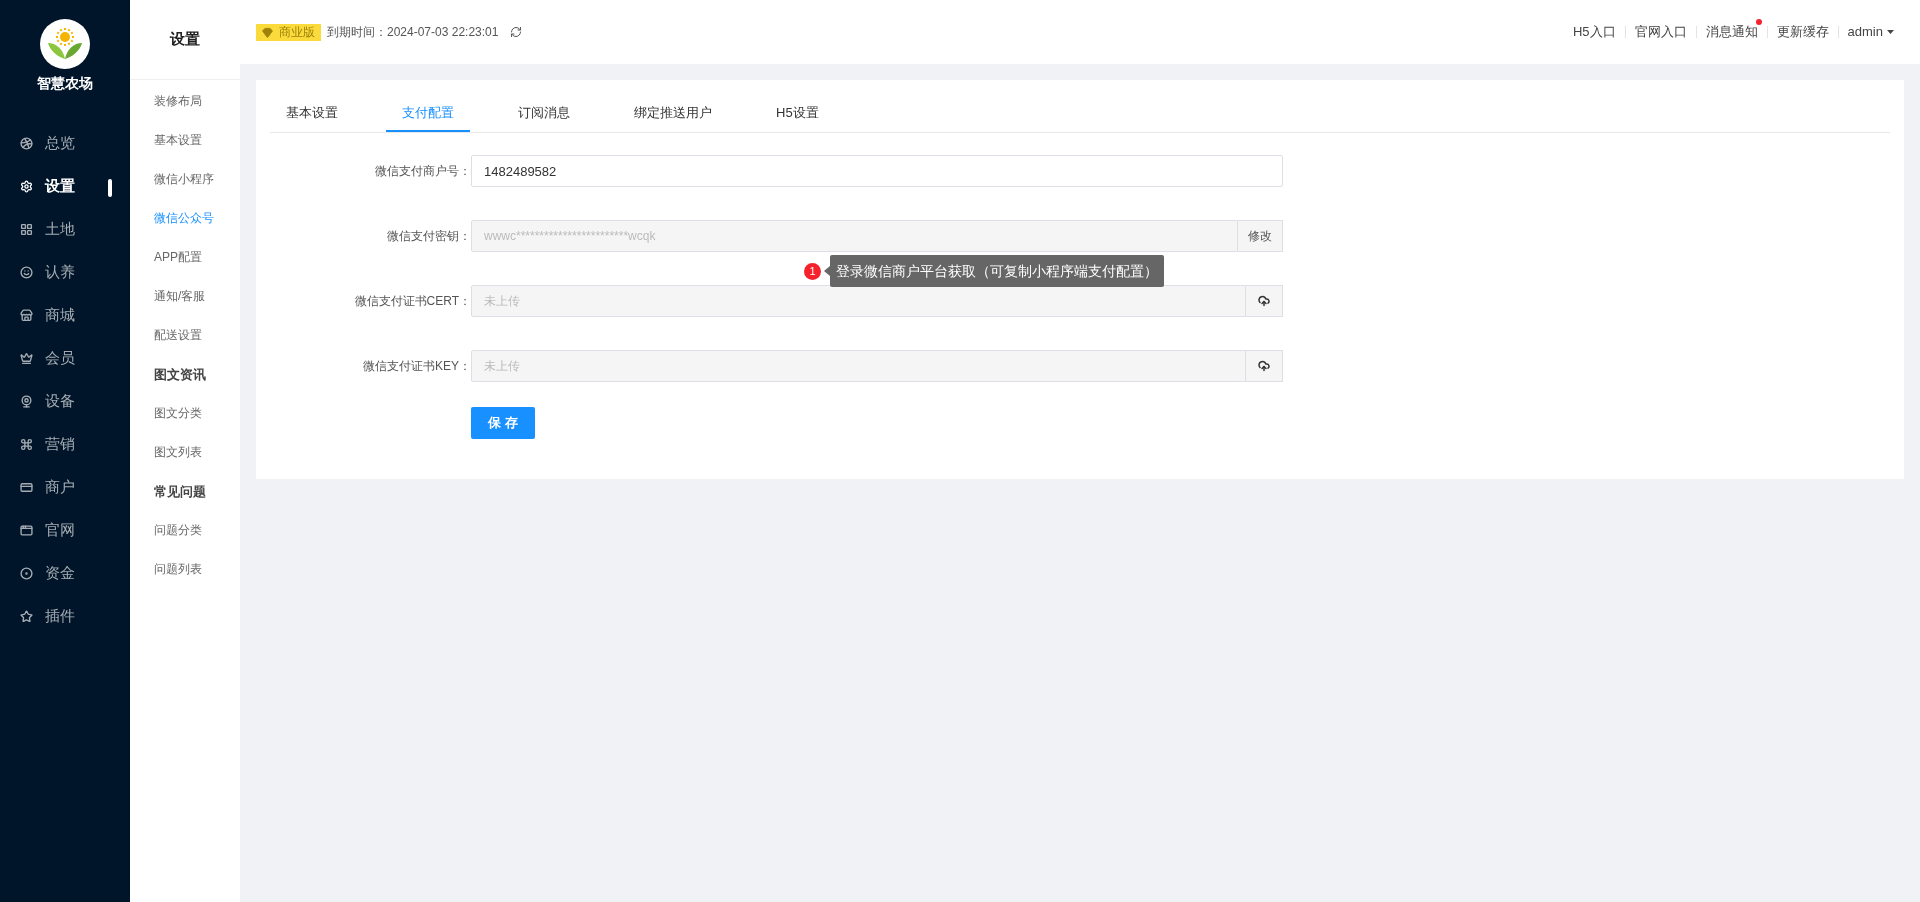 The height and width of the screenshot is (902, 1920). What do you see at coordinates (65, 401) in the screenshot?
I see `nav-item: 设备` at bounding box center [65, 401].